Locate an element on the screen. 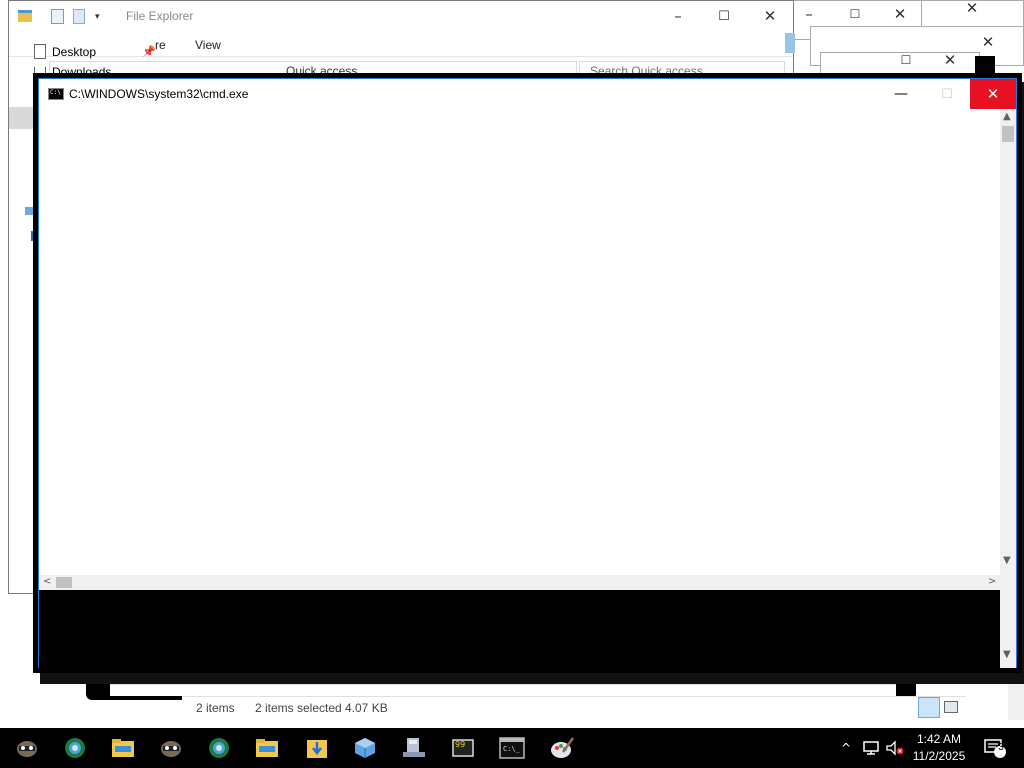 This screenshot has width=1024, height=768. explorer-status-bar: 2 items 2 items selected 4.07 KB is located at coordinates (574, 707).